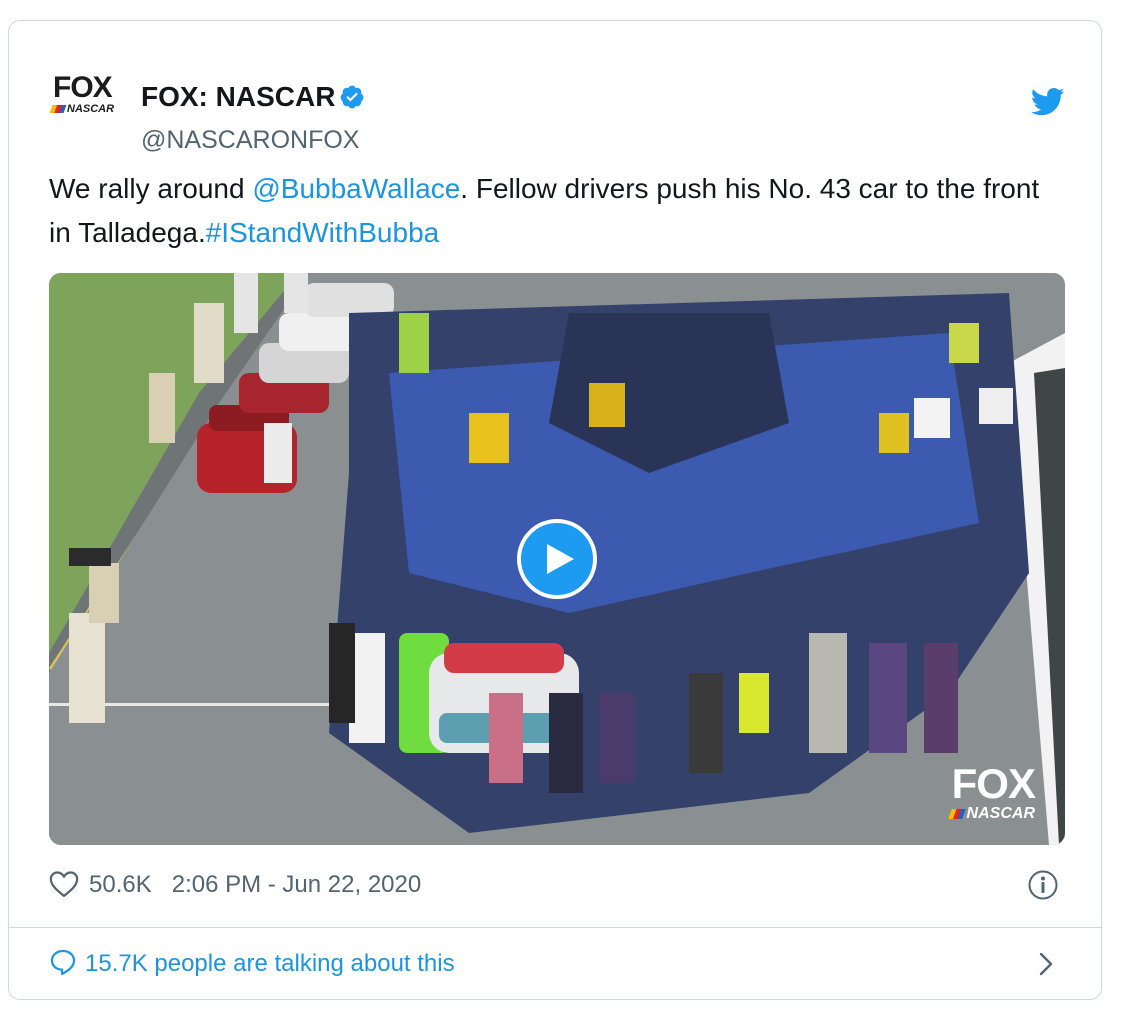  I want to click on avatar-logo-fox: FOX, so click(83, 87).